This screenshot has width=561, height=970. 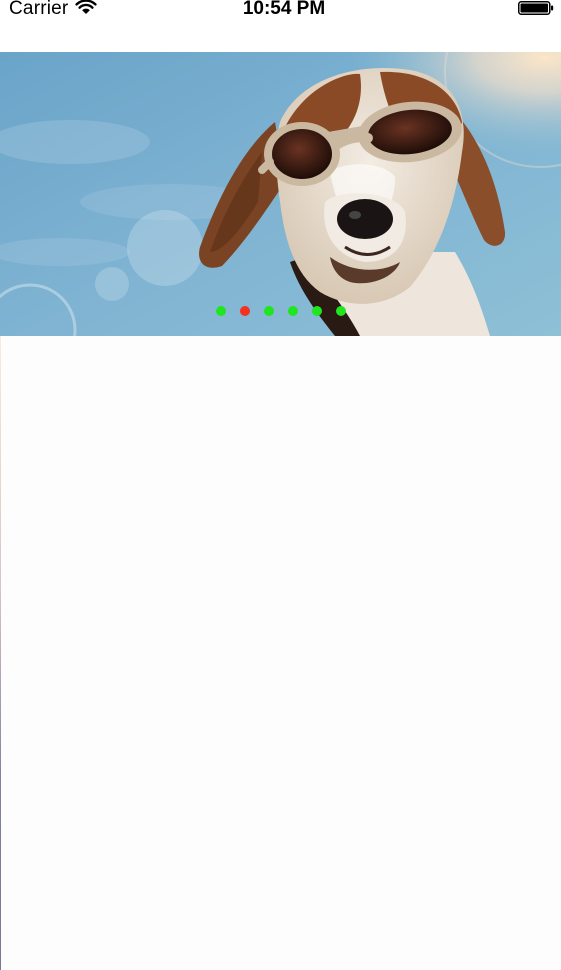 What do you see at coordinates (281, 312) in the screenshot?
I see `page-control` at bounding box center [281, 312].